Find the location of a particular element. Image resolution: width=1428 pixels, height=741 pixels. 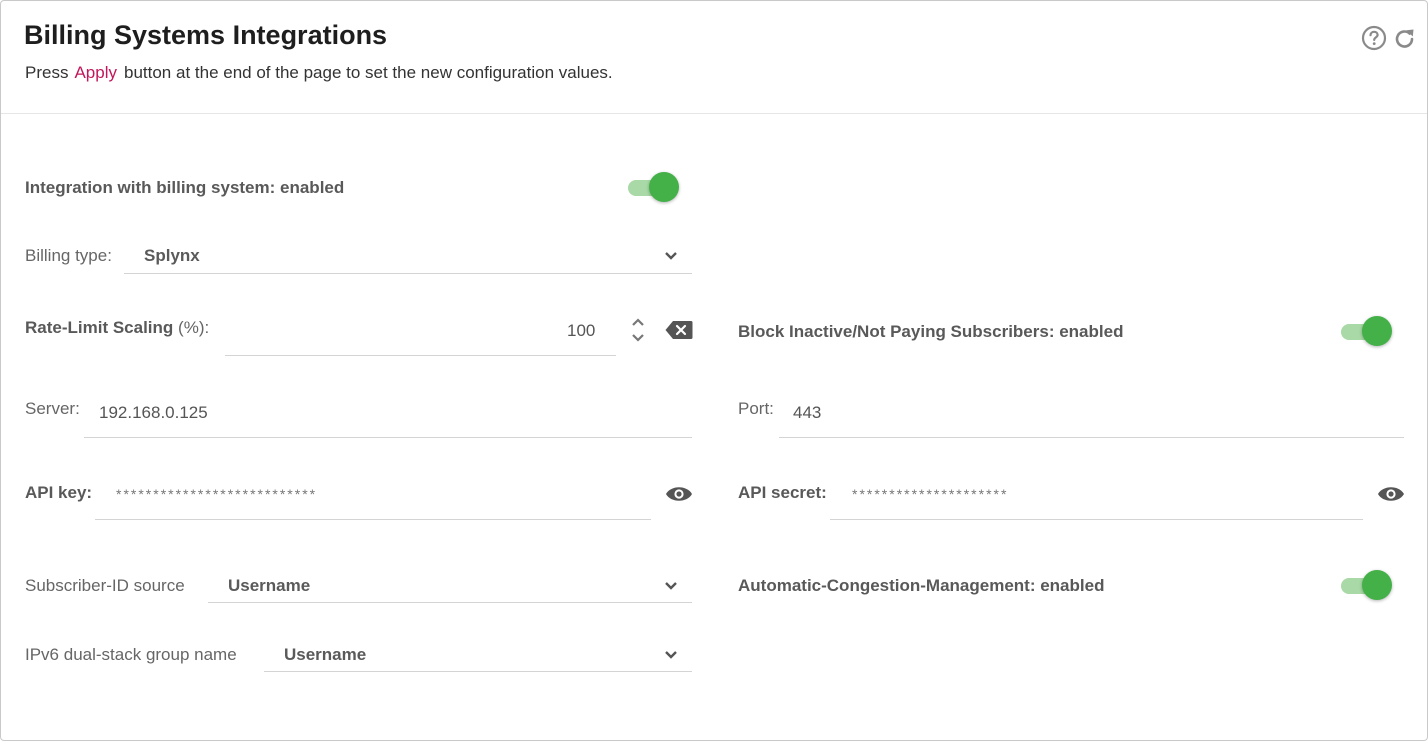

subscriber-id-label: Subscriber-ID source is located at coordinates (105, 585).